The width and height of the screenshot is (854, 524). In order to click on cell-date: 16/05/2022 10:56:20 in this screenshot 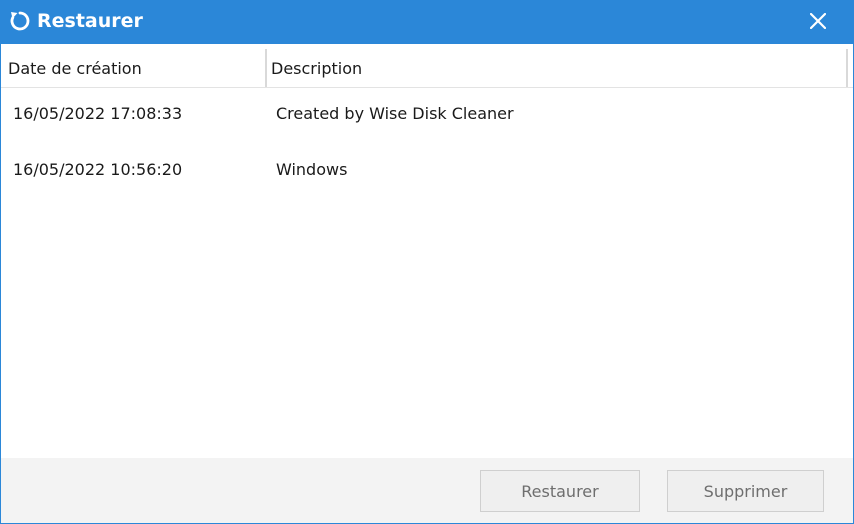, I will do `click(98, 169)`.